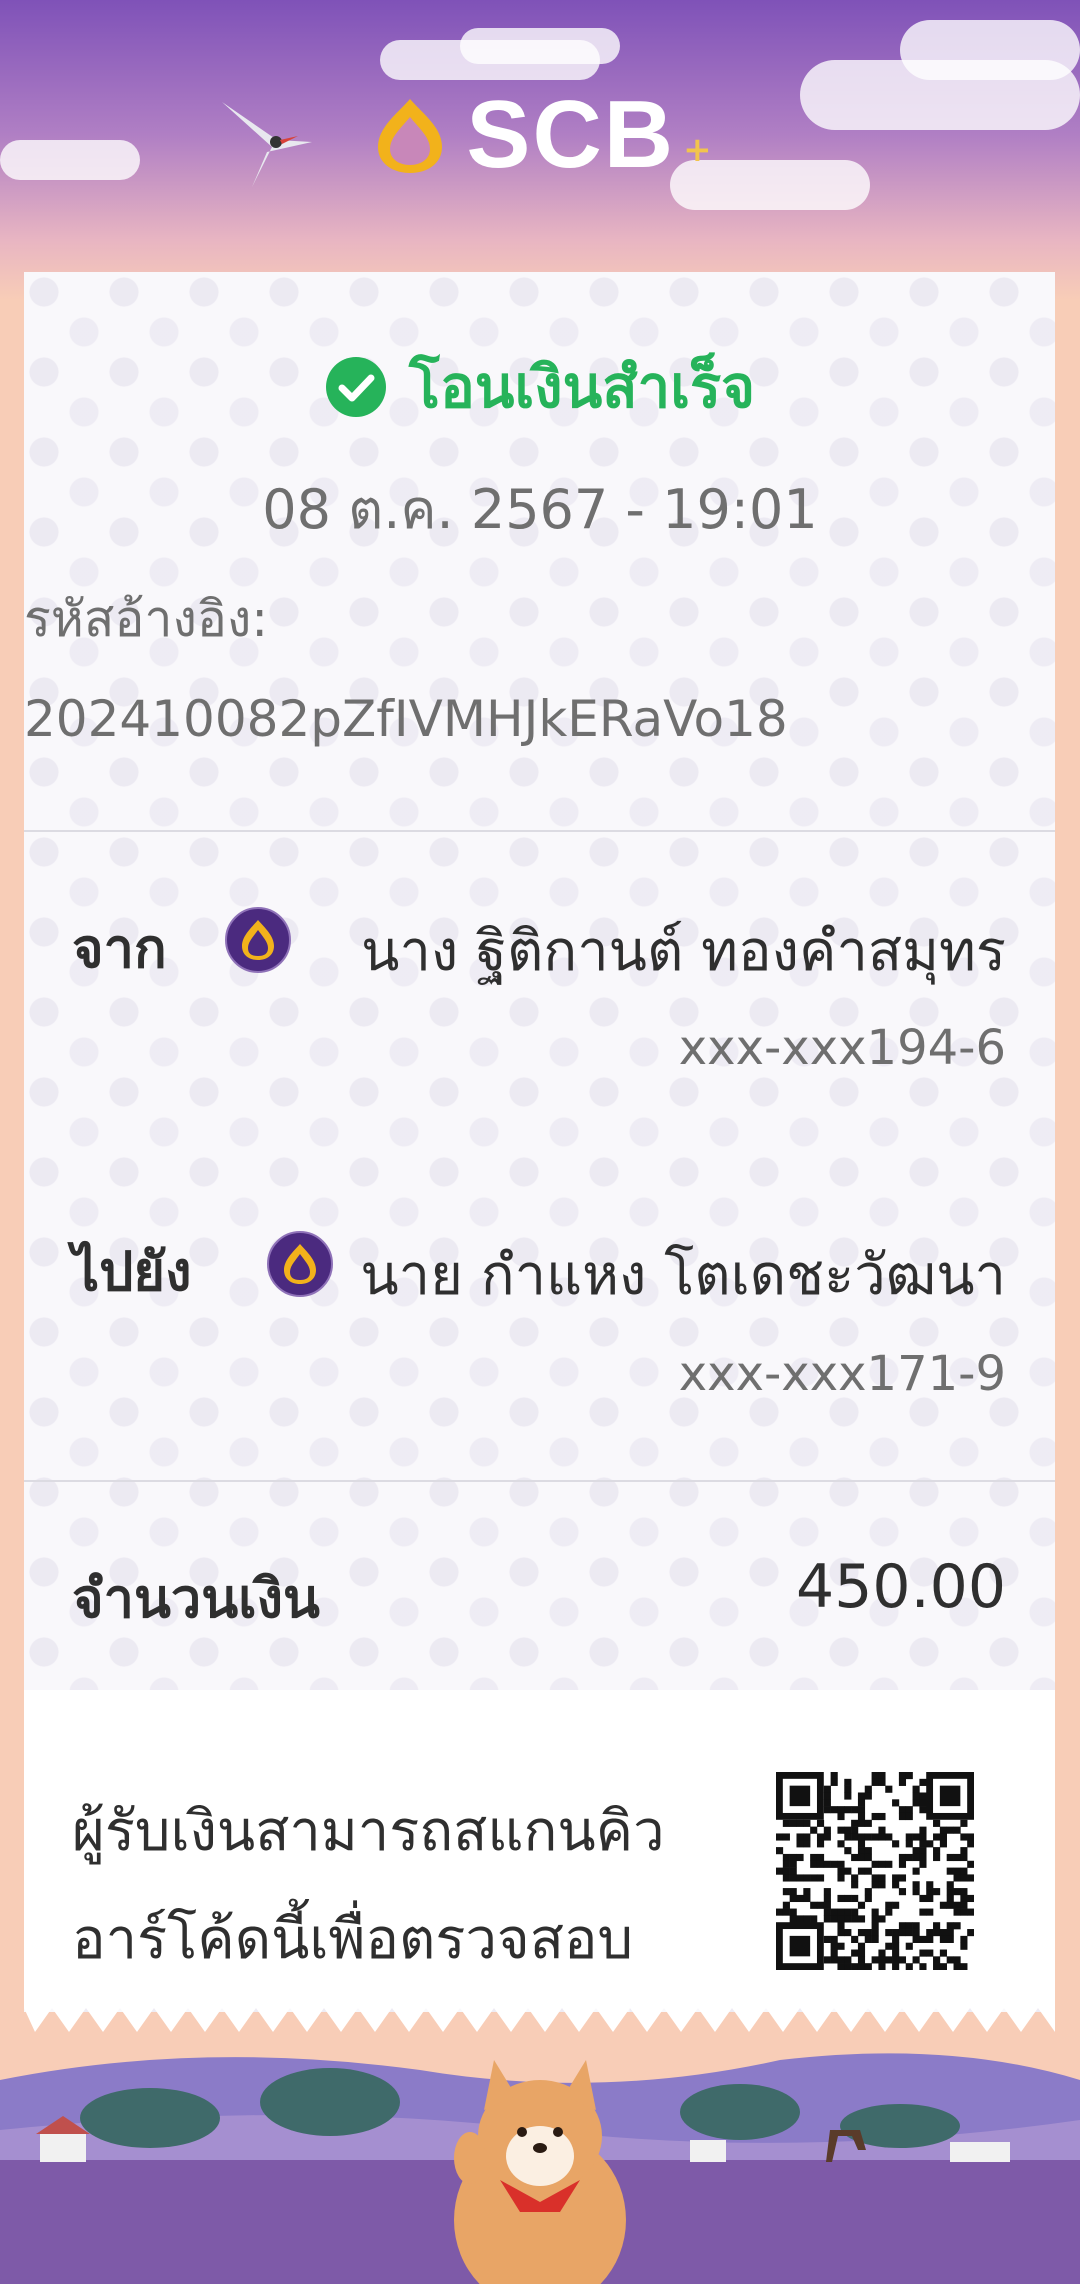 Image resolution: width=1080 pixels, height=2284 pixels. I want to click on amount-value: 450.00, so click(901, 1587).